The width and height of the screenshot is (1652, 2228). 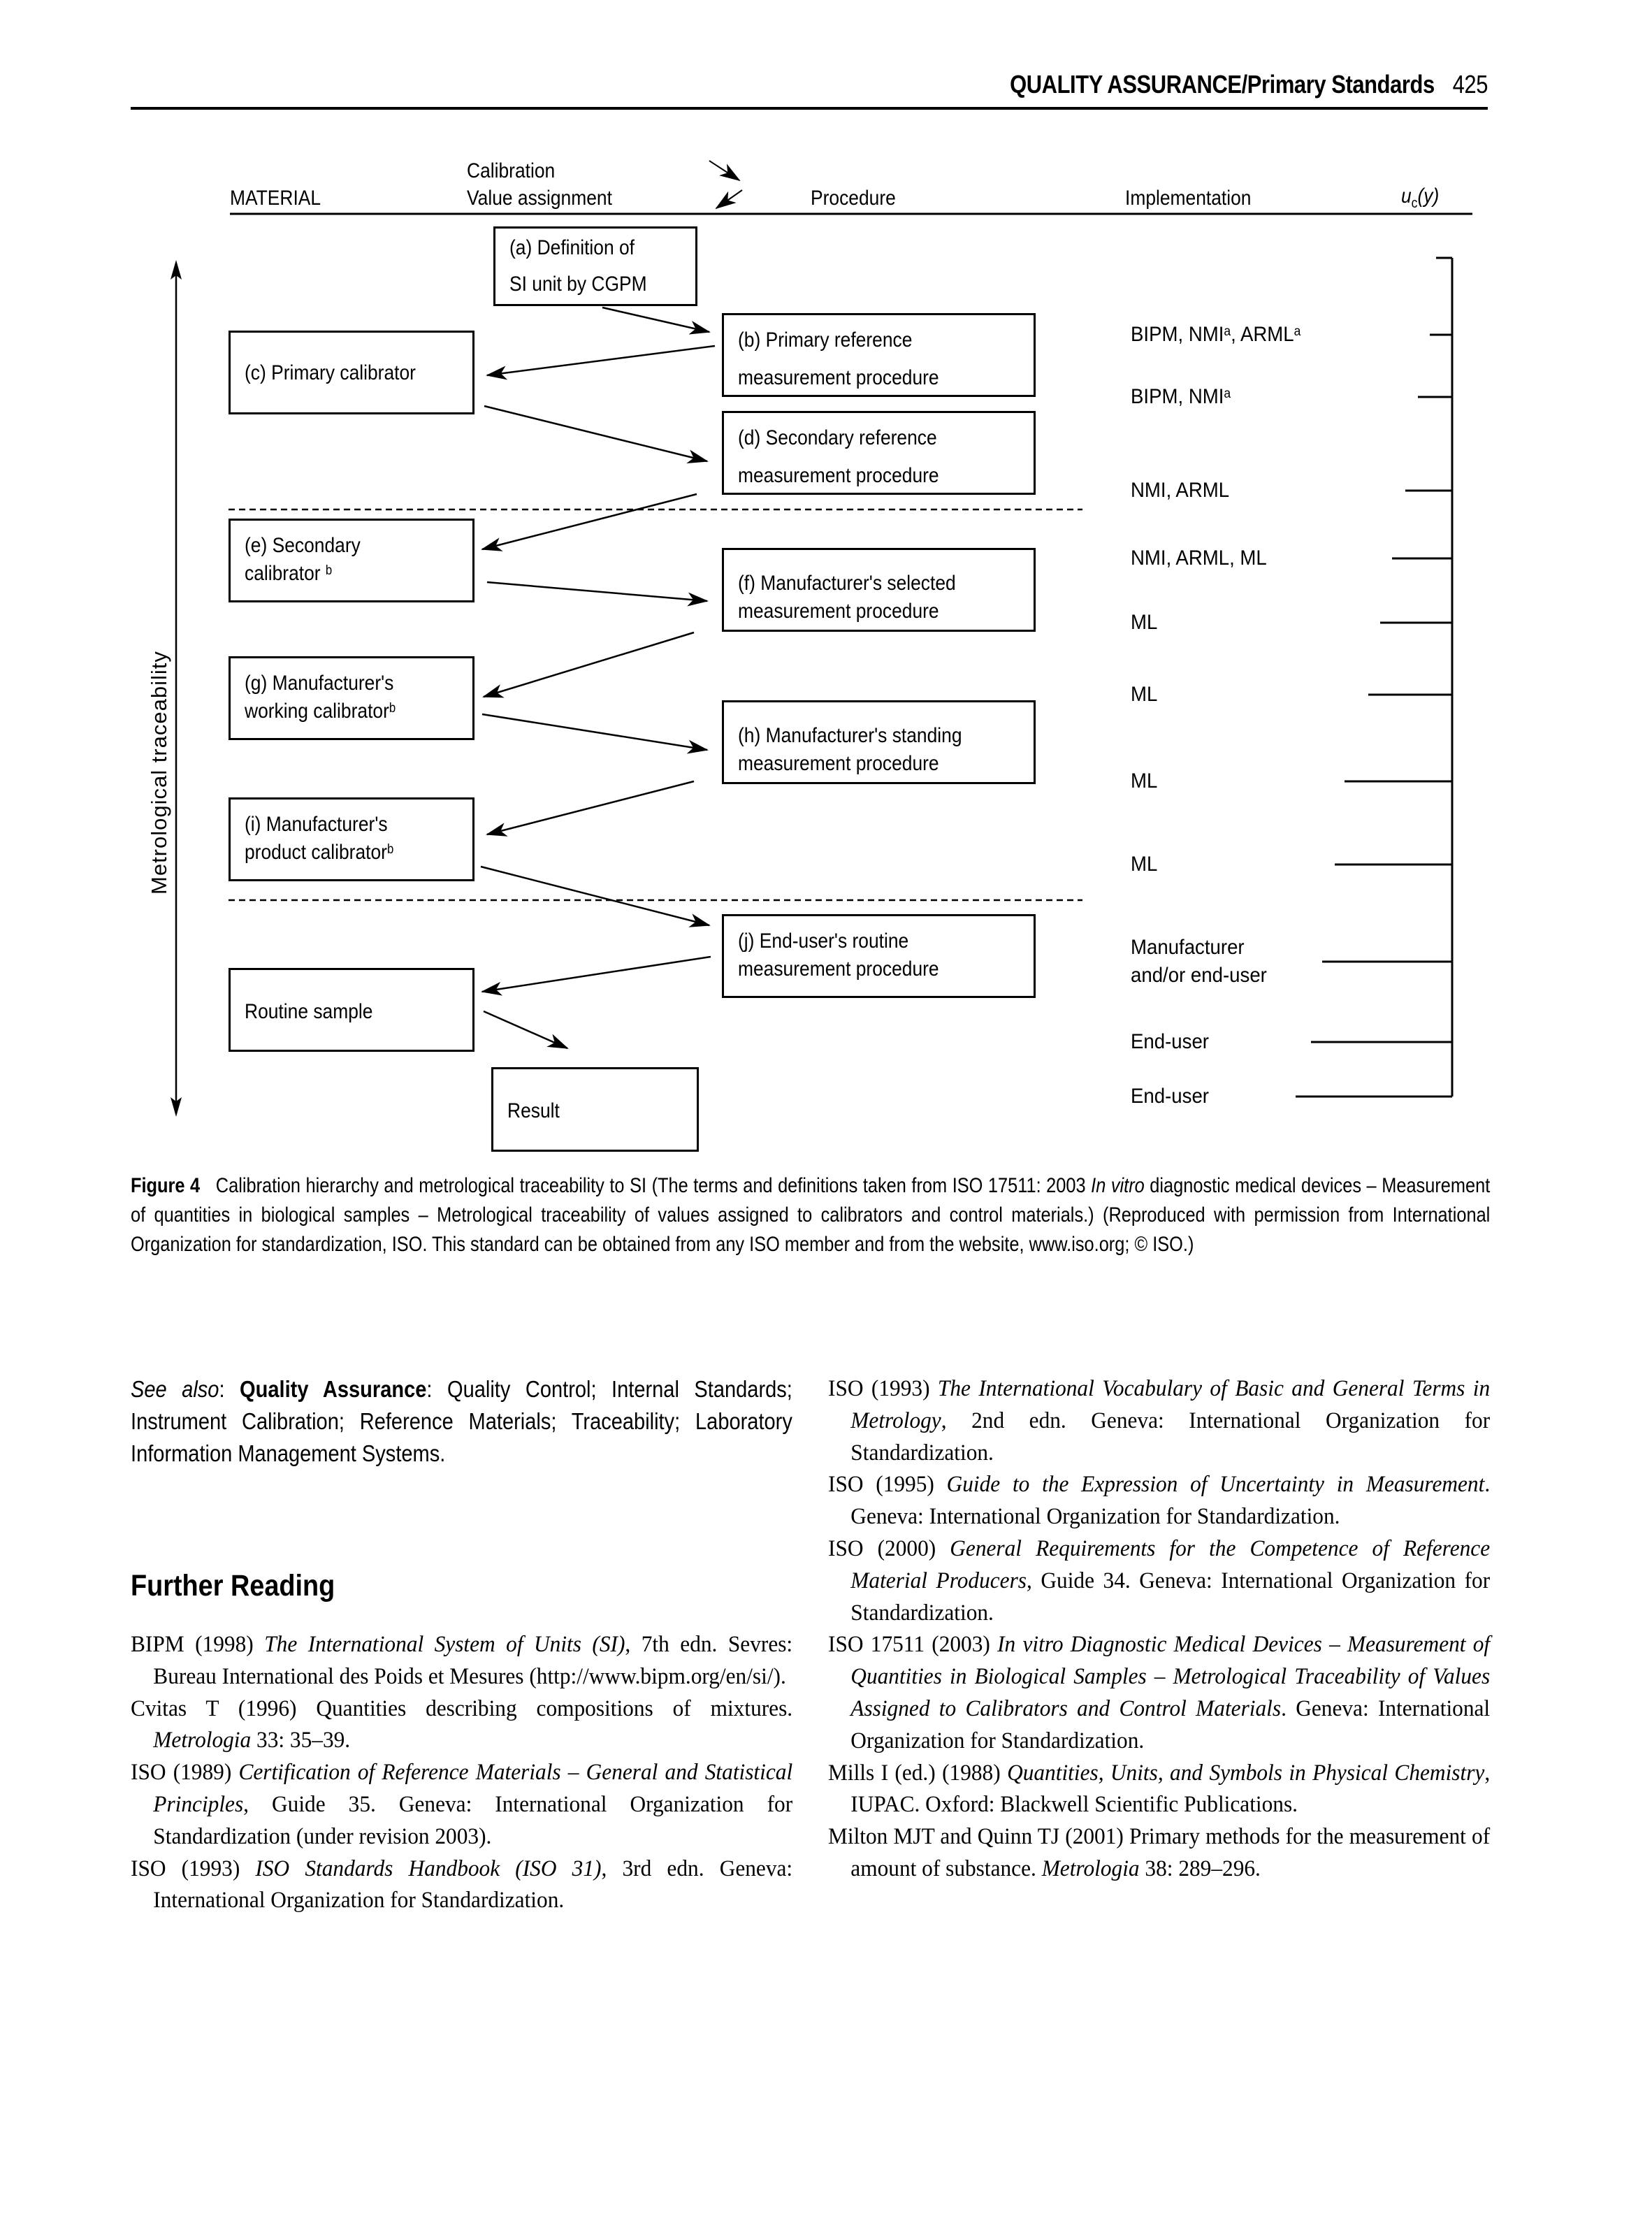 I want to click on arrow-routine-to-result, so click(x=526, y=1030).